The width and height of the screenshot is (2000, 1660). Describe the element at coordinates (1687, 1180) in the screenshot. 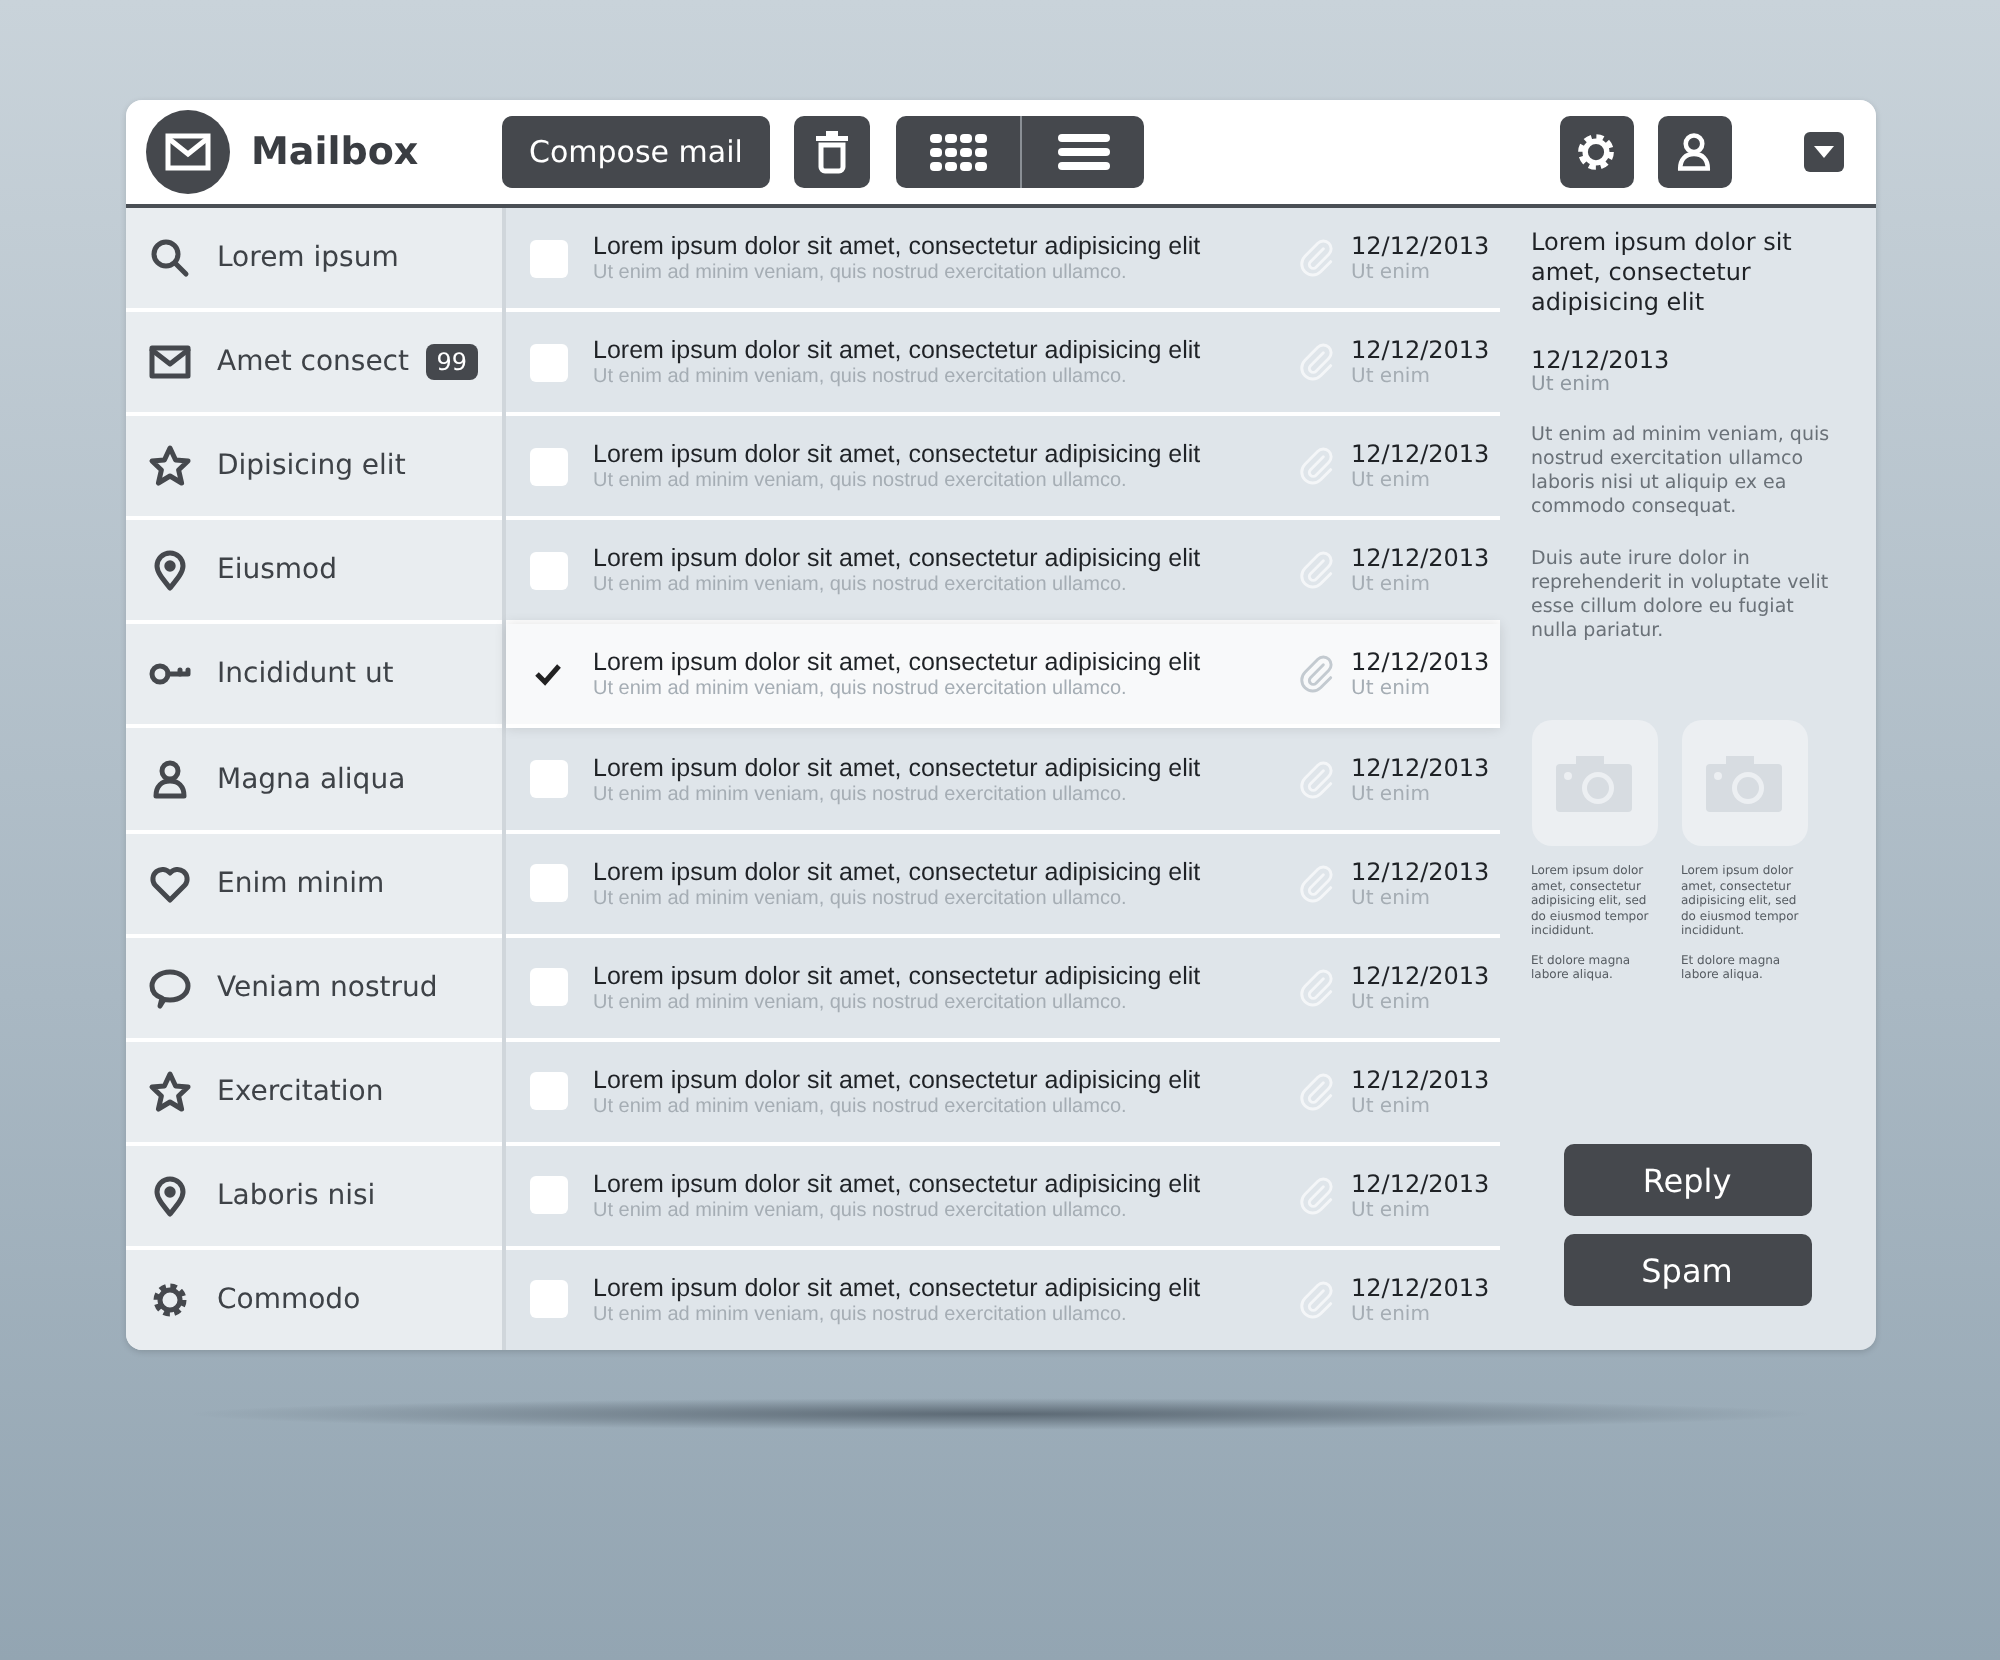

I see `action-button: Reply` at that location.